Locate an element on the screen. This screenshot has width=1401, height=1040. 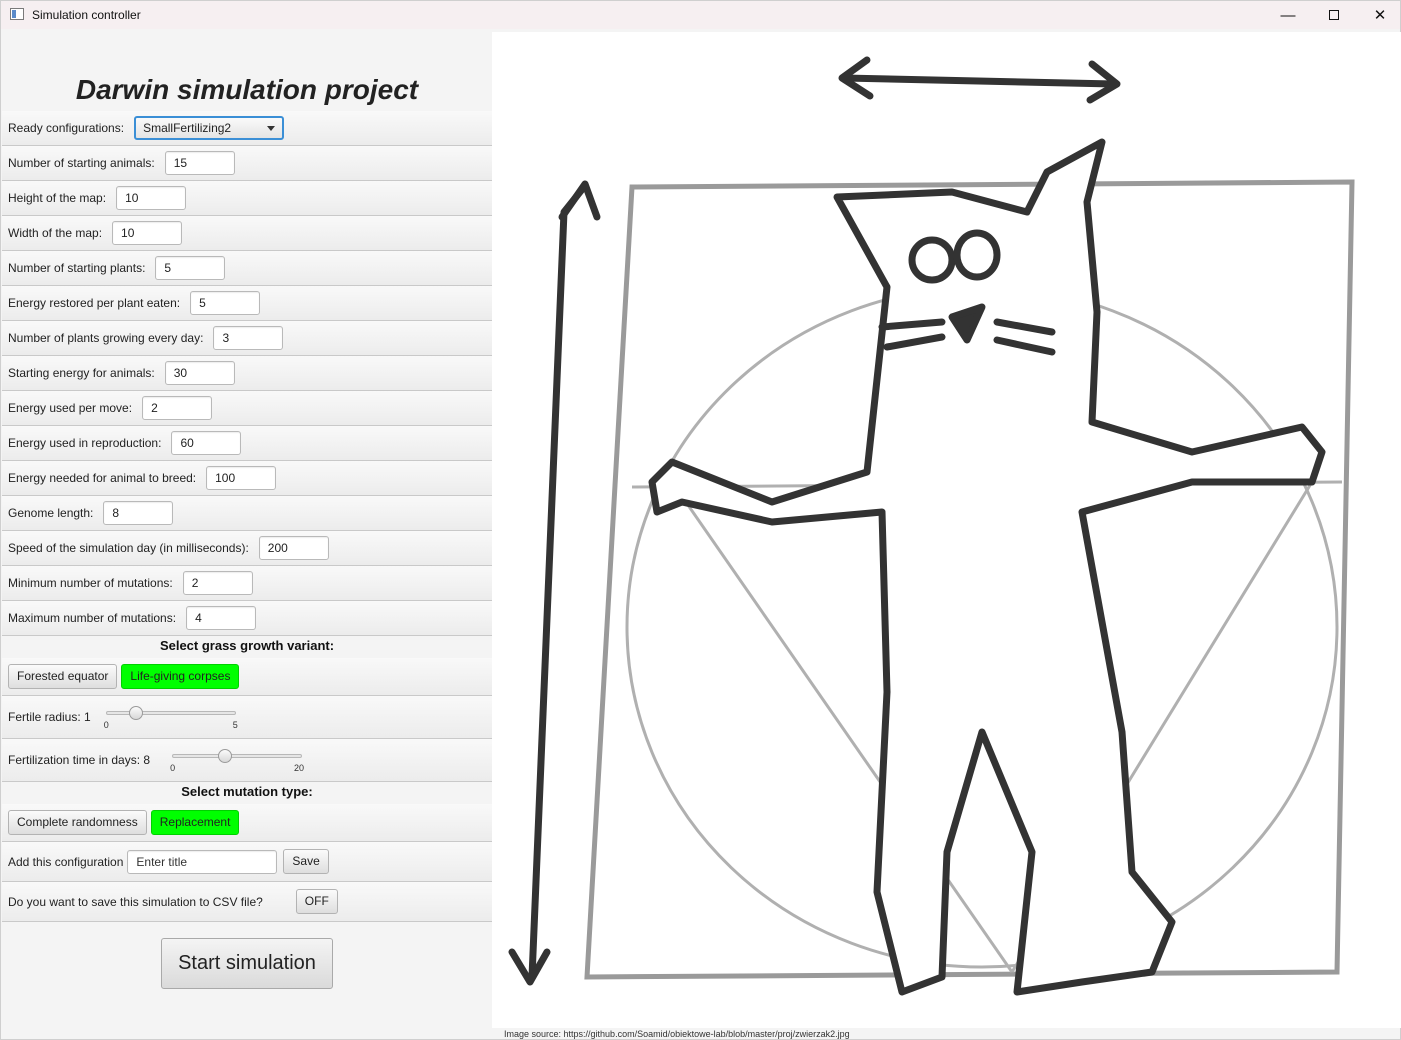
forested-equator-button: Forested equator is located at coordinates (63, 676).